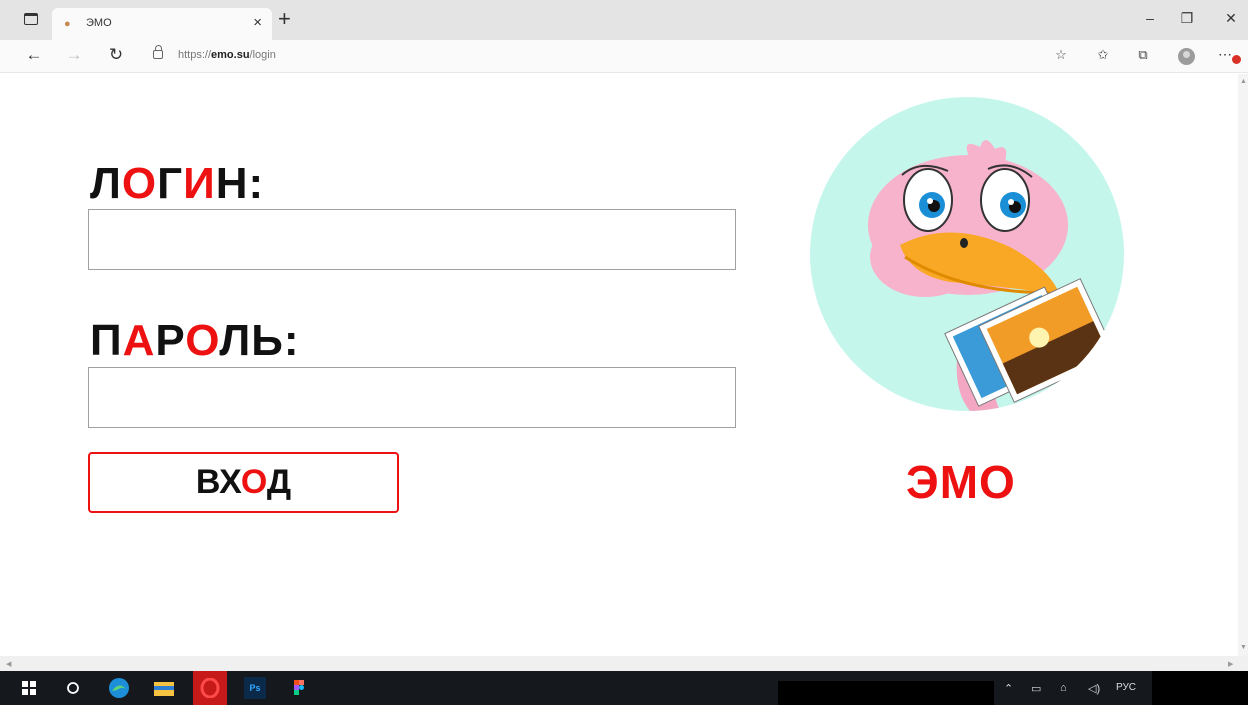  What do you see at coordinates (162, 24) in the screenshot?
I see `browser-tab: ● ЭМО ×` at bounding box center [162, 24].